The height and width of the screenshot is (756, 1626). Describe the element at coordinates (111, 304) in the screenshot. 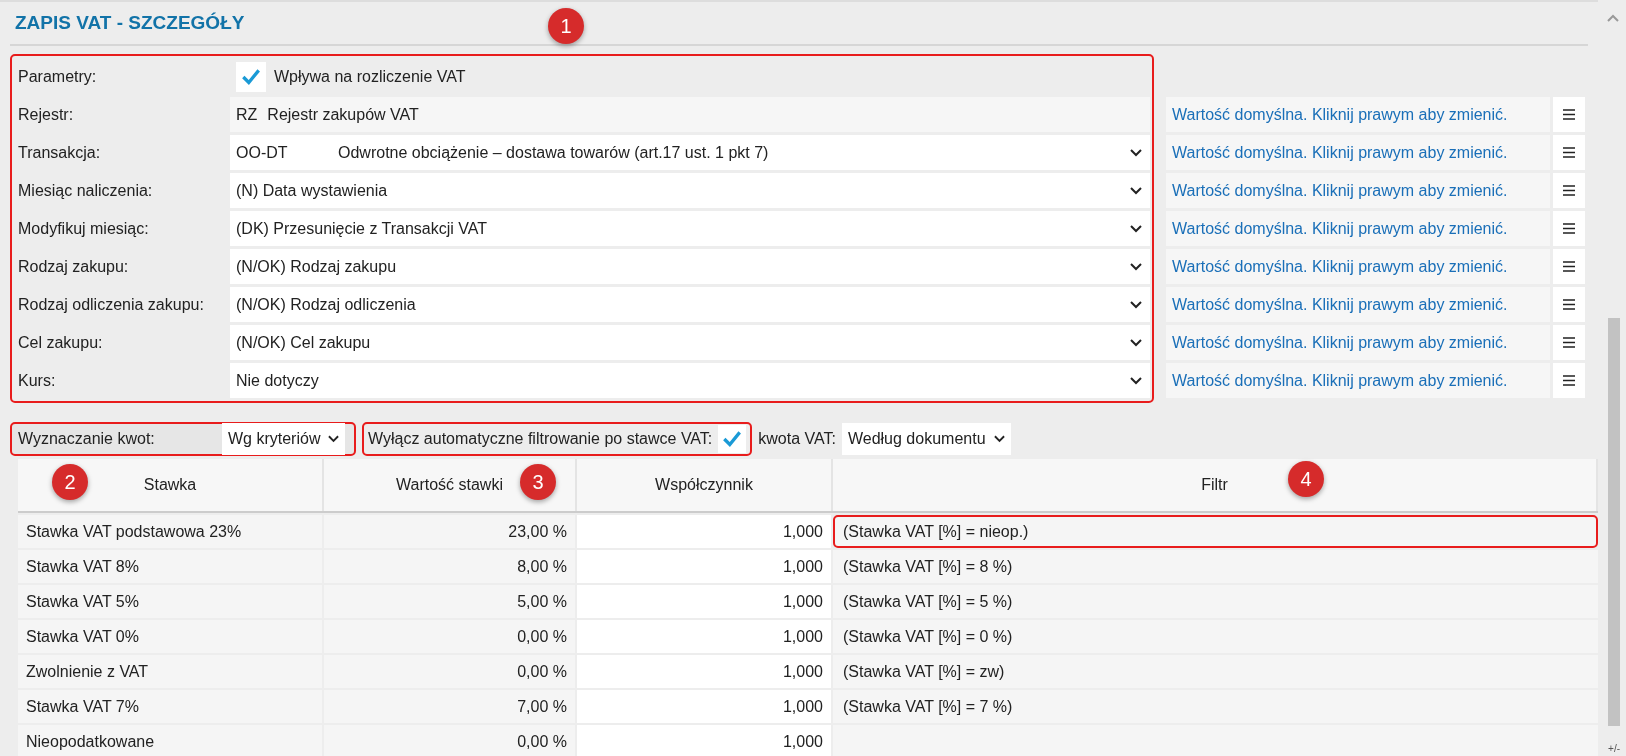

I see `field-label: Rodzaj odliczenia zakupu:` at that location.